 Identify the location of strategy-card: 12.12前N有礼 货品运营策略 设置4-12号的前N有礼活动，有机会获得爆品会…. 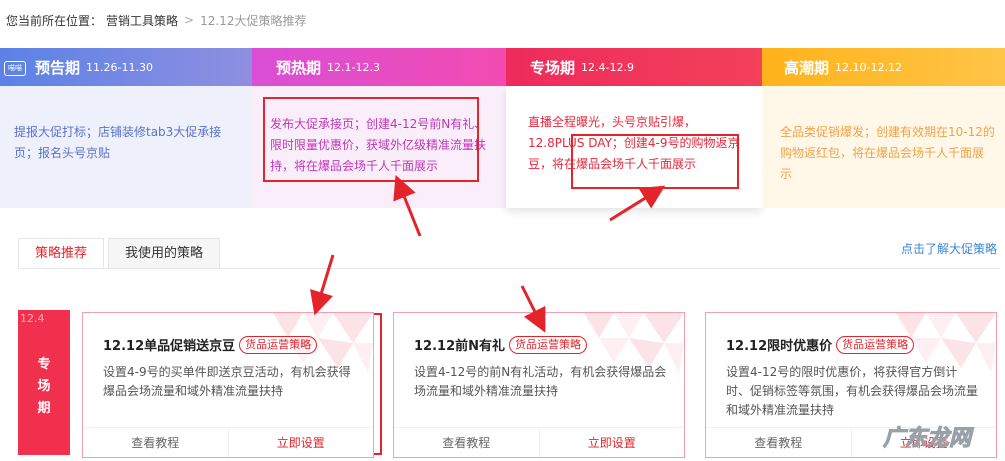
(539, 385).